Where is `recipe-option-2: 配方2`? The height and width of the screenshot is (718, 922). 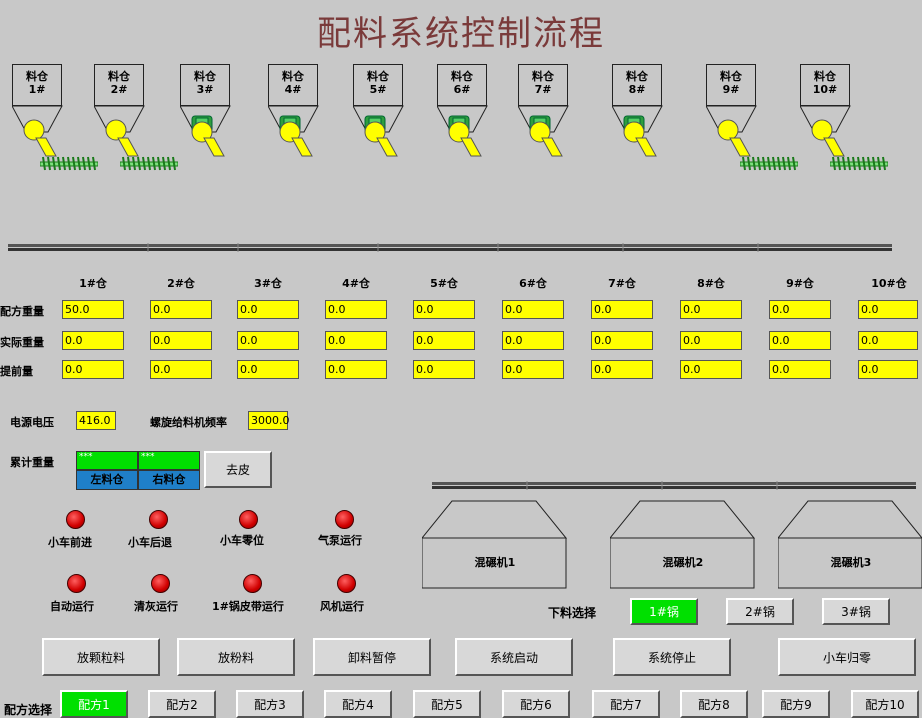 recipe-option-2: 配方2 is located at coordinates (182, 704).